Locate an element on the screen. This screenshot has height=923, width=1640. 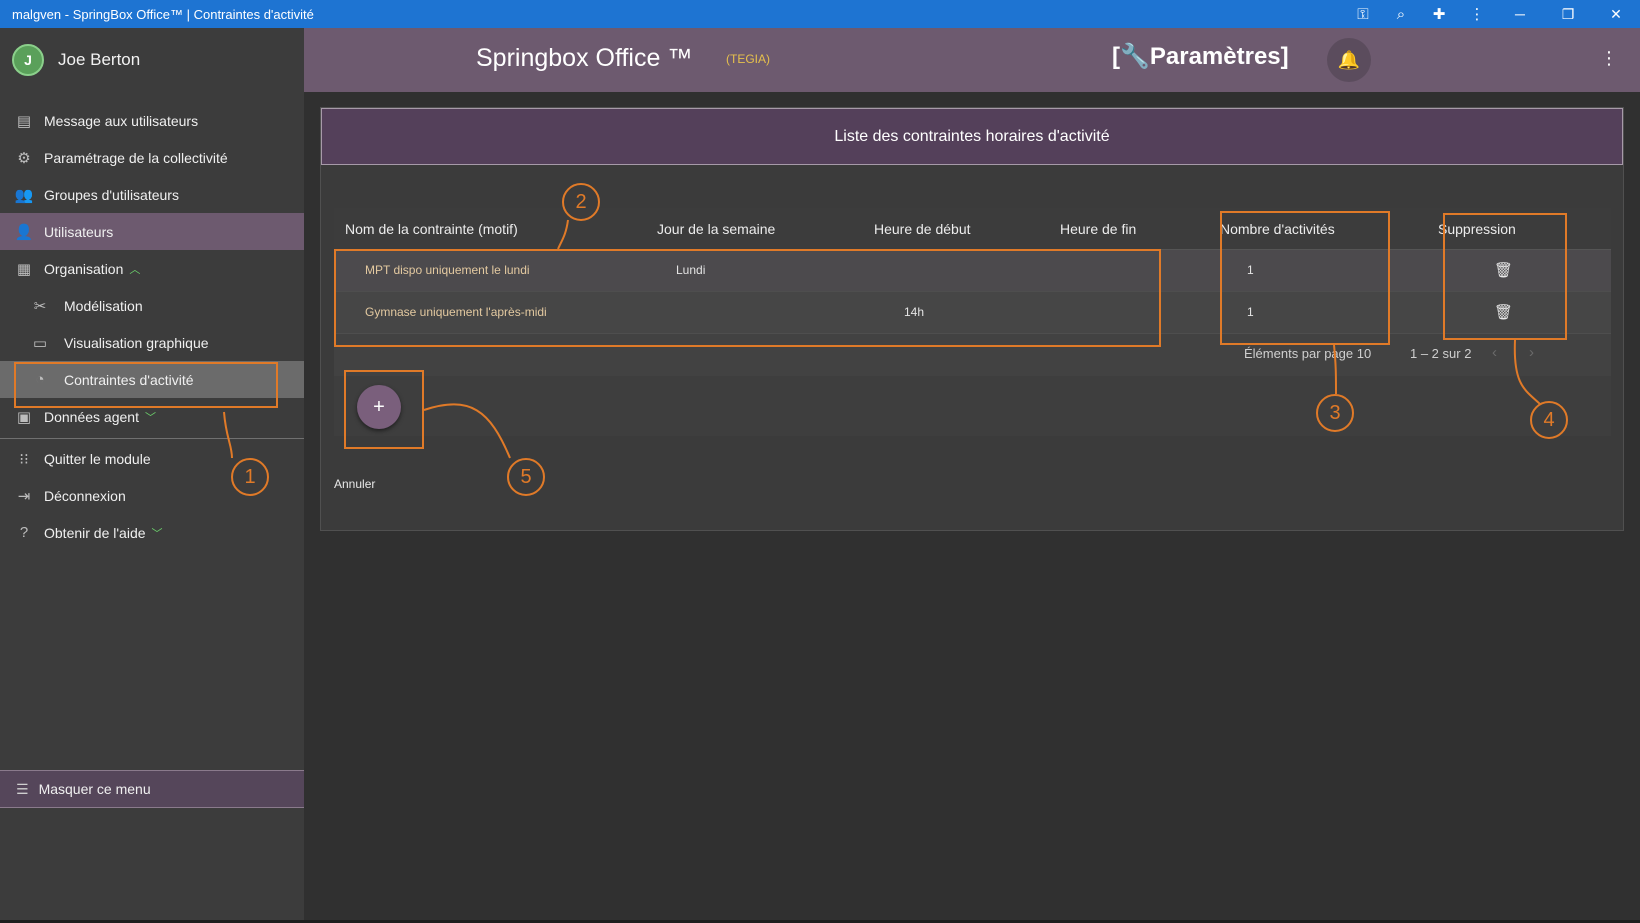
organisation-icon: ▦ is located at coordinates (24, 269).